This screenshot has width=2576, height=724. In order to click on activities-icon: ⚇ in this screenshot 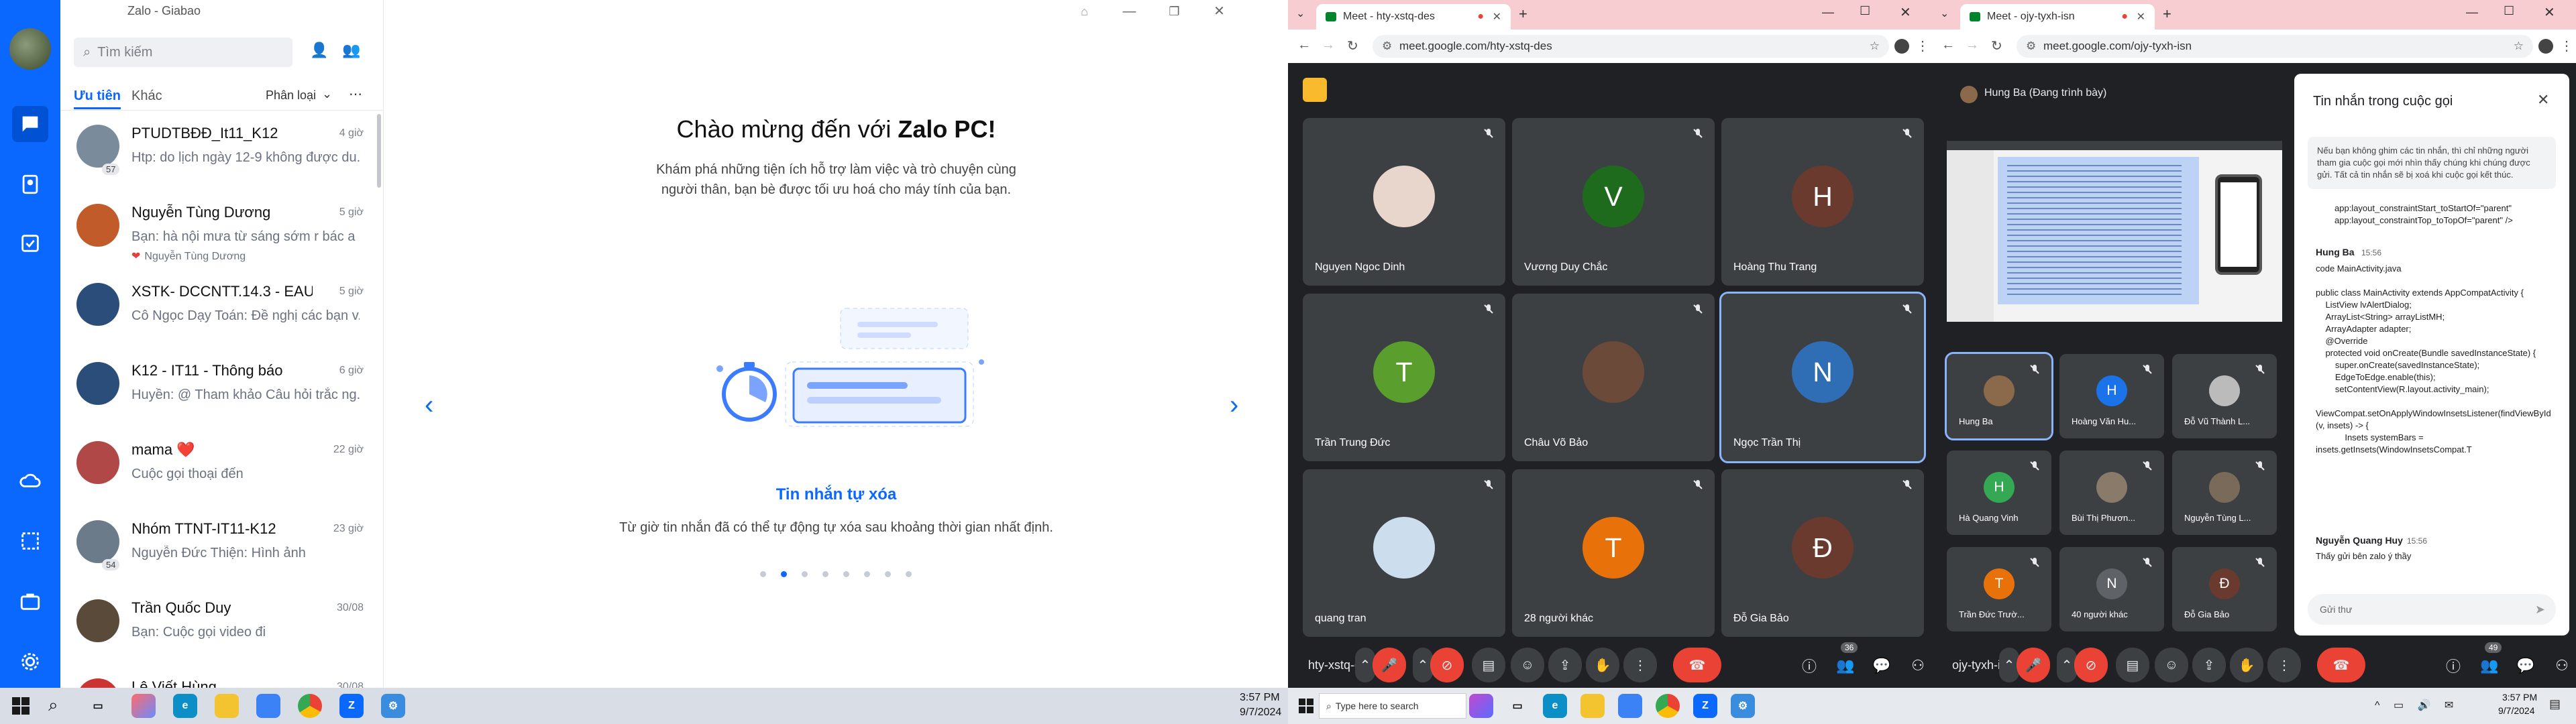, I will do `click(1918, 666)`.